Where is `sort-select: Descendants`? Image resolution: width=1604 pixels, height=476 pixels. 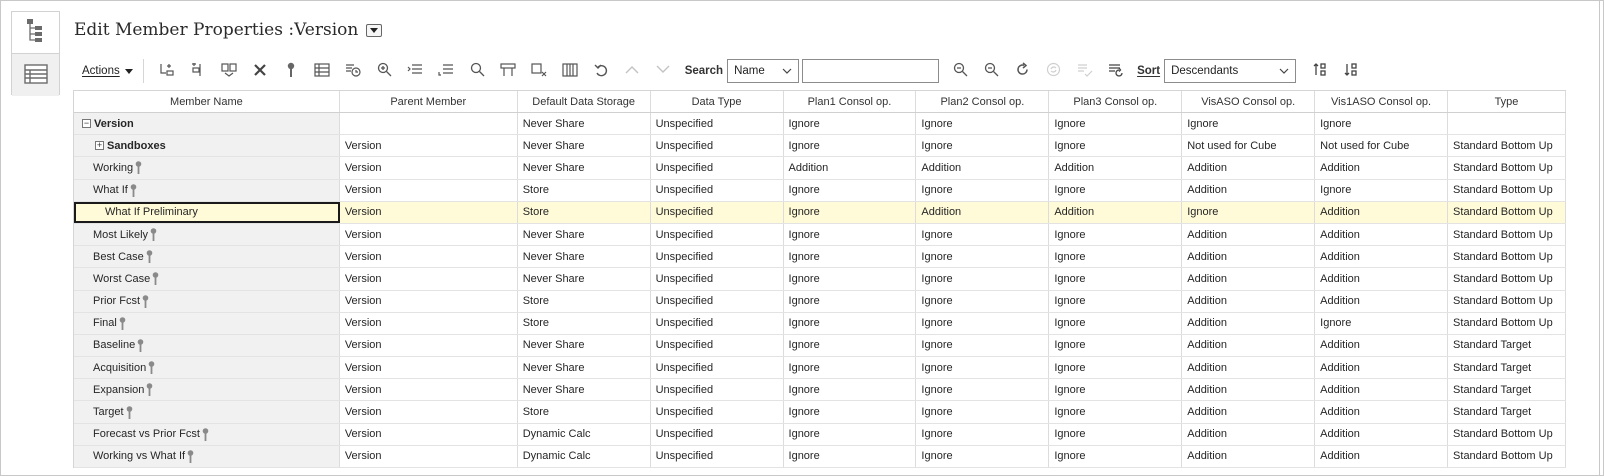 sort-select: Descendants is located at coordinates (1230, 71).